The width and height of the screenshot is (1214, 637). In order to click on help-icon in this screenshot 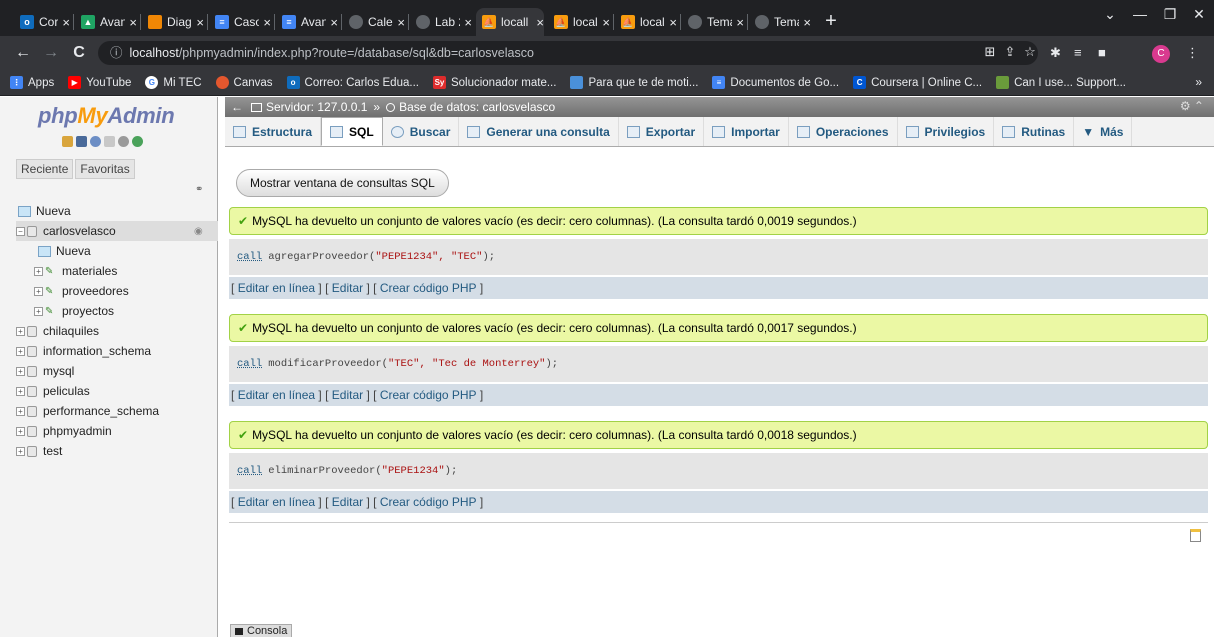, I will do `click(95, 141)`.